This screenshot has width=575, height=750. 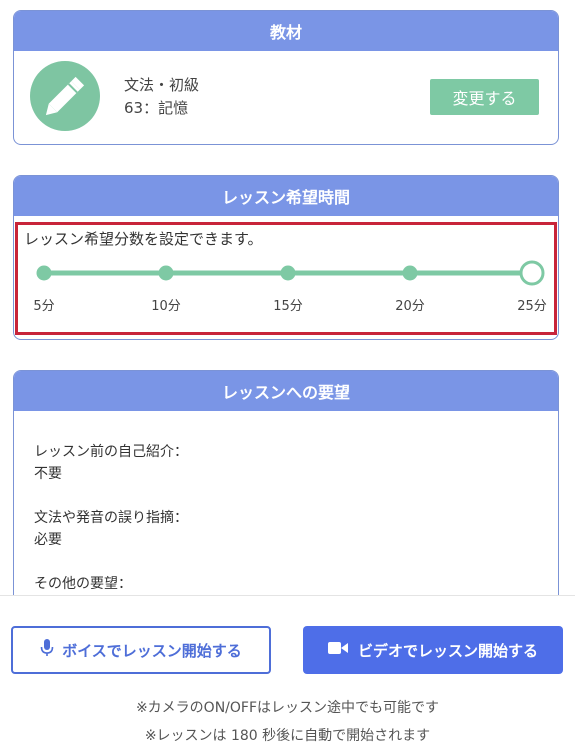 I want to click on change-material-button: 変更する, so click(x=484, y=97).